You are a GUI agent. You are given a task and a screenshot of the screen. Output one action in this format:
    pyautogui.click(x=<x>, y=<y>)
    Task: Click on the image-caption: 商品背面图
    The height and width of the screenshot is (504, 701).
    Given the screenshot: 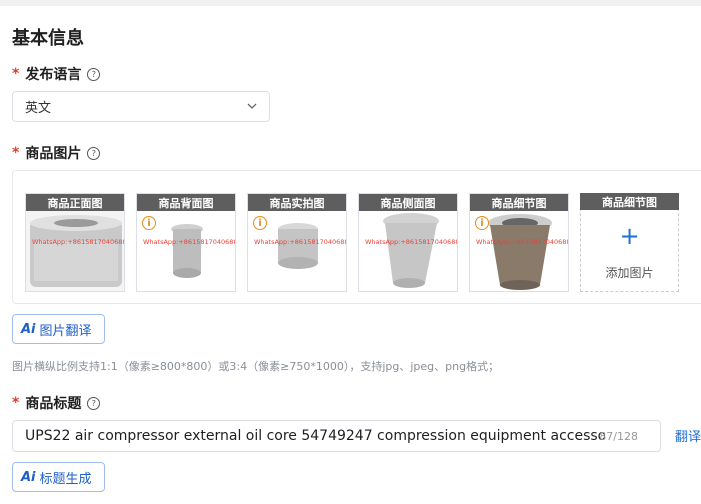 What is the action you would take?
    pyautogui.click(x=186, y=202)
    